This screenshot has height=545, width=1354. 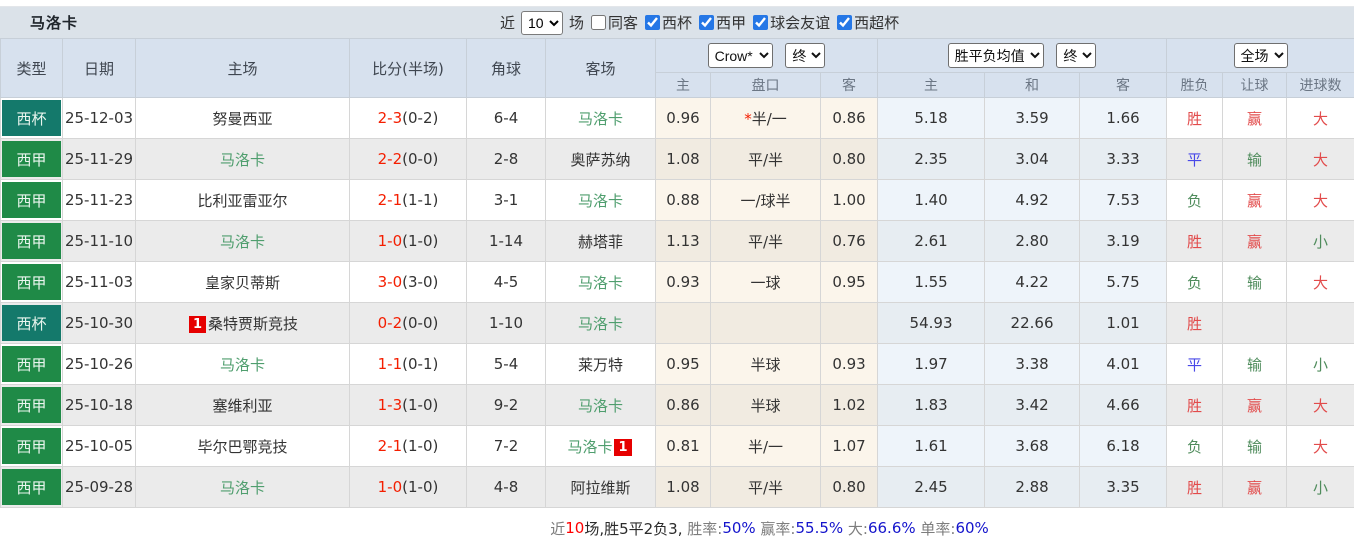 I want to click on team-name: 奥萨苏纳, so click(x=600, y=160).